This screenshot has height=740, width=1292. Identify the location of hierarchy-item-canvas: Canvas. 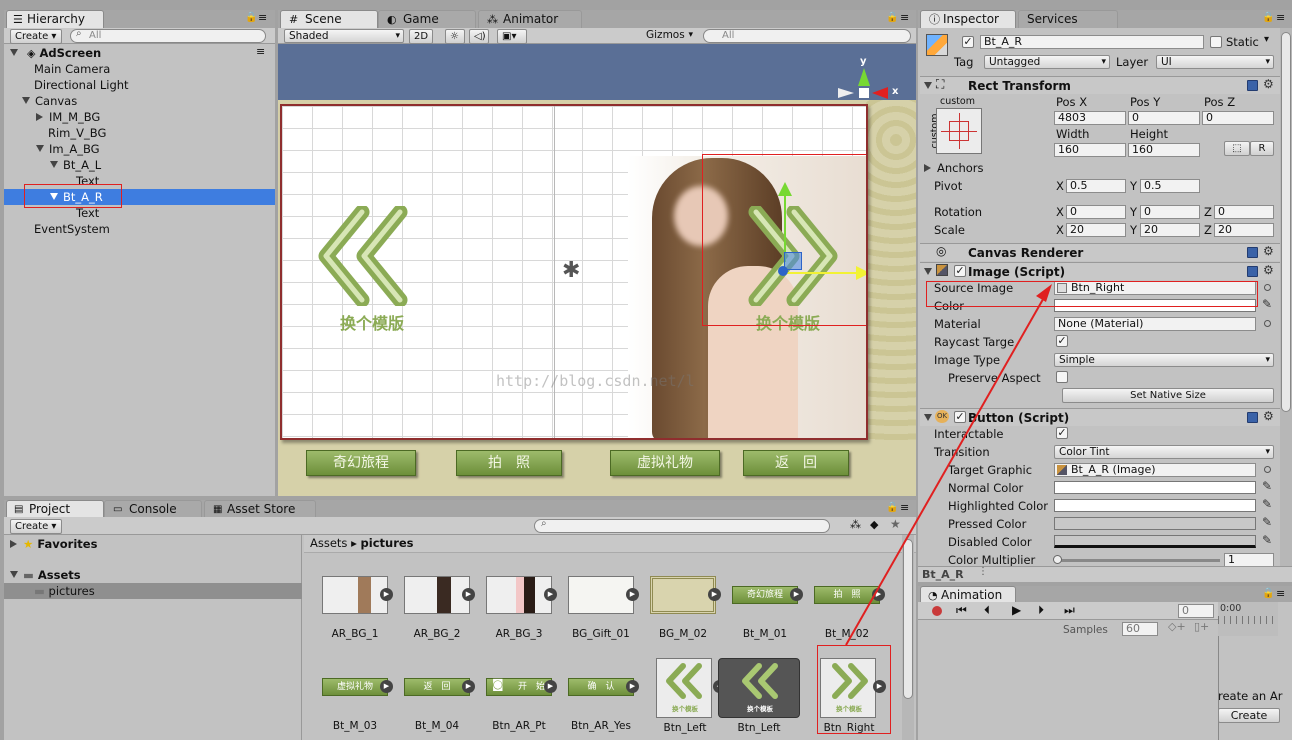
(139, 101).